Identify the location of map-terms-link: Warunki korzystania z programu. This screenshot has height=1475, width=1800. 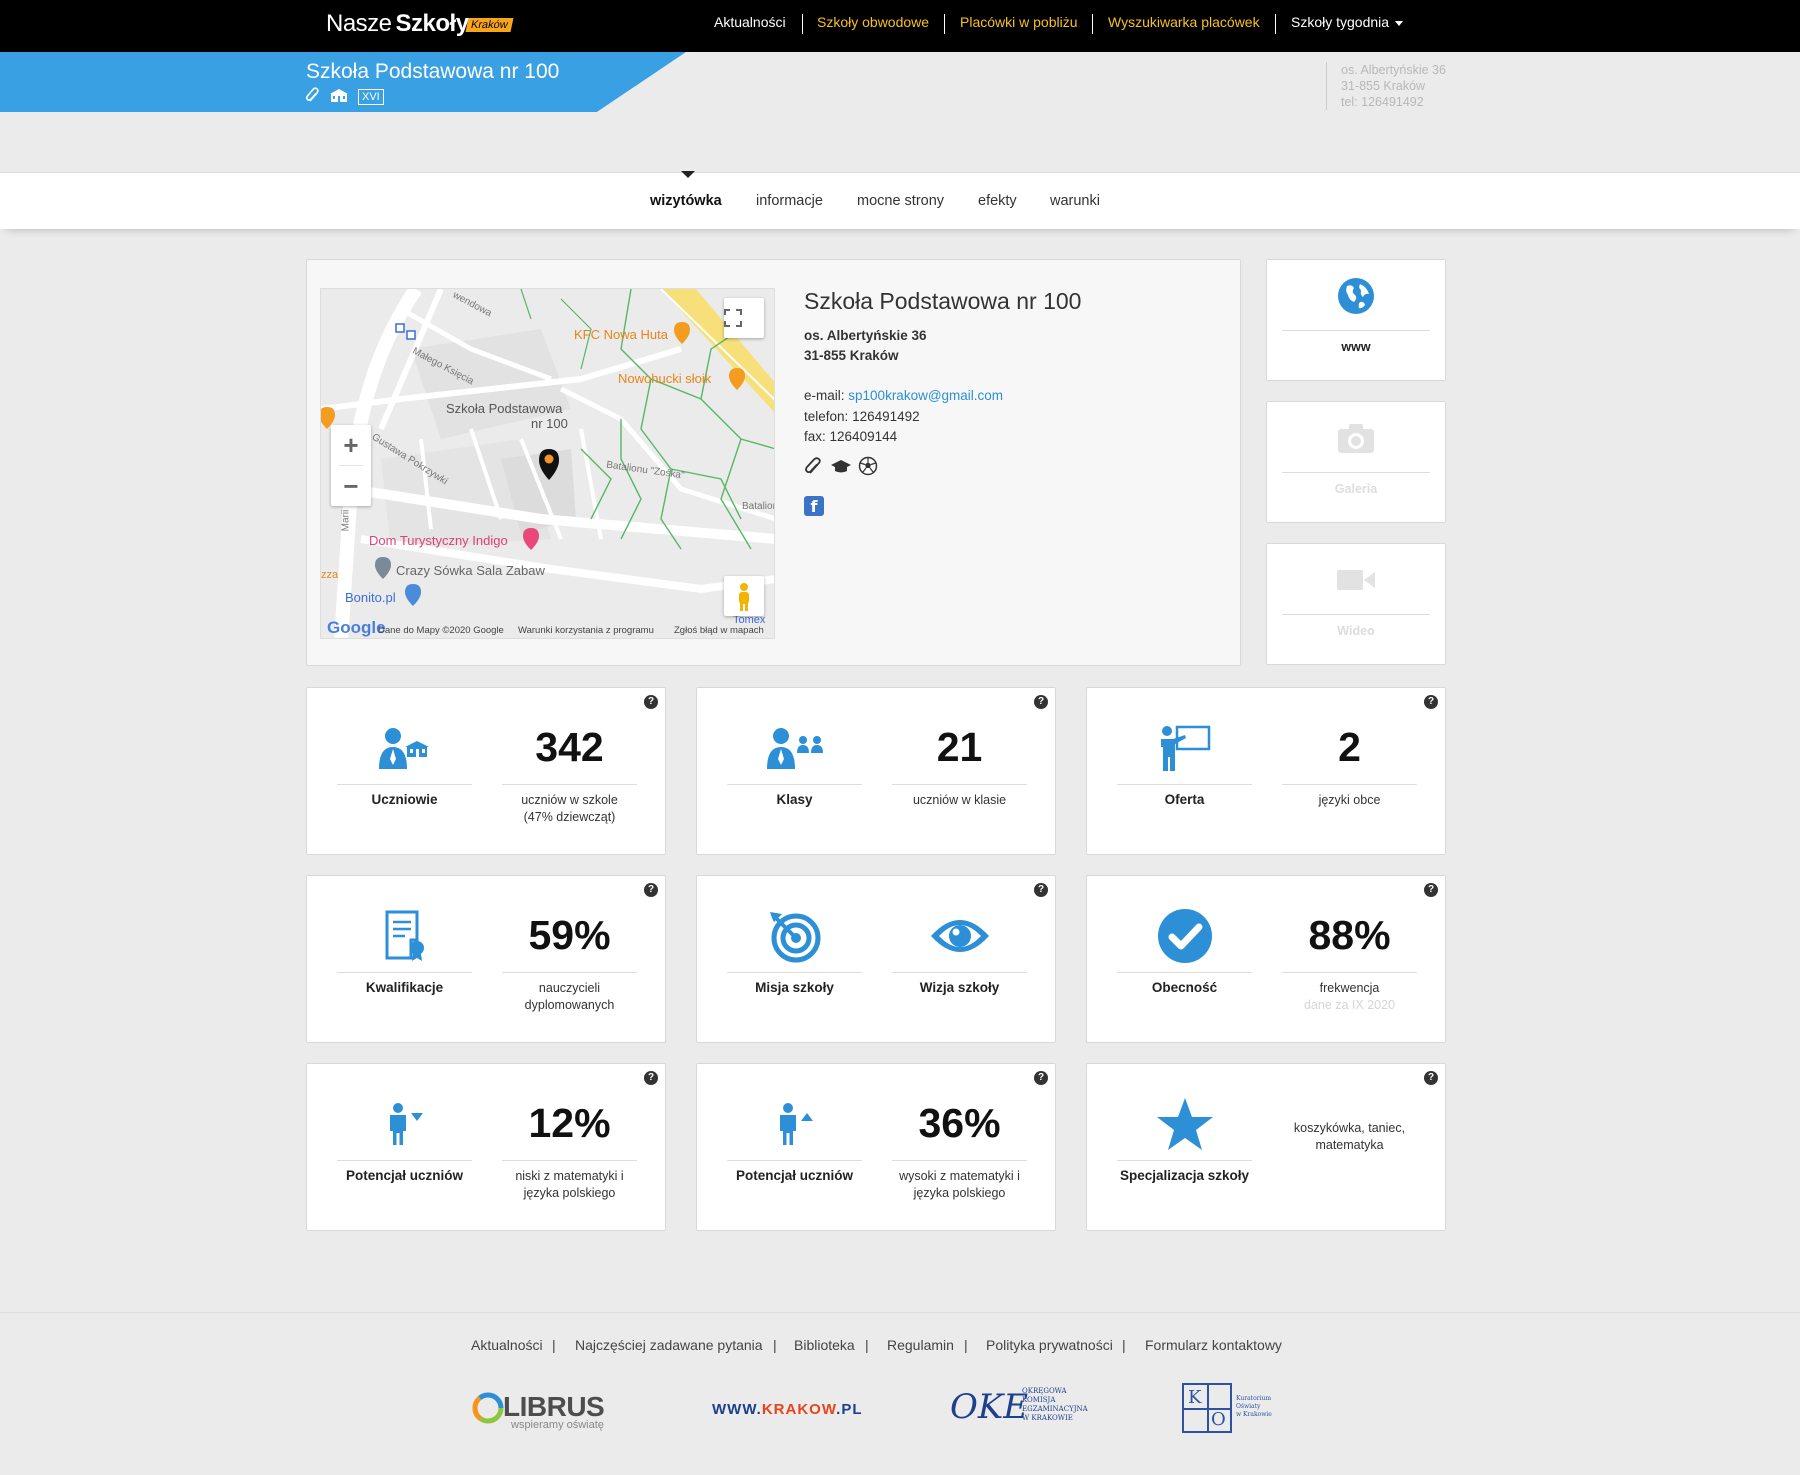
(586, 630).